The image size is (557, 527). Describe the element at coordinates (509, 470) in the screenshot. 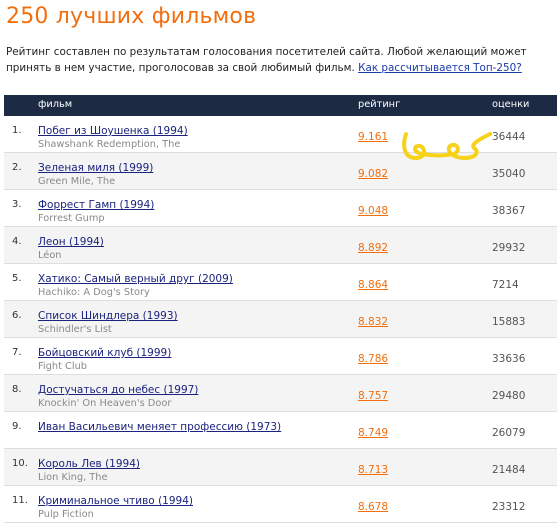

I see `votes-count: 21484` at that location.